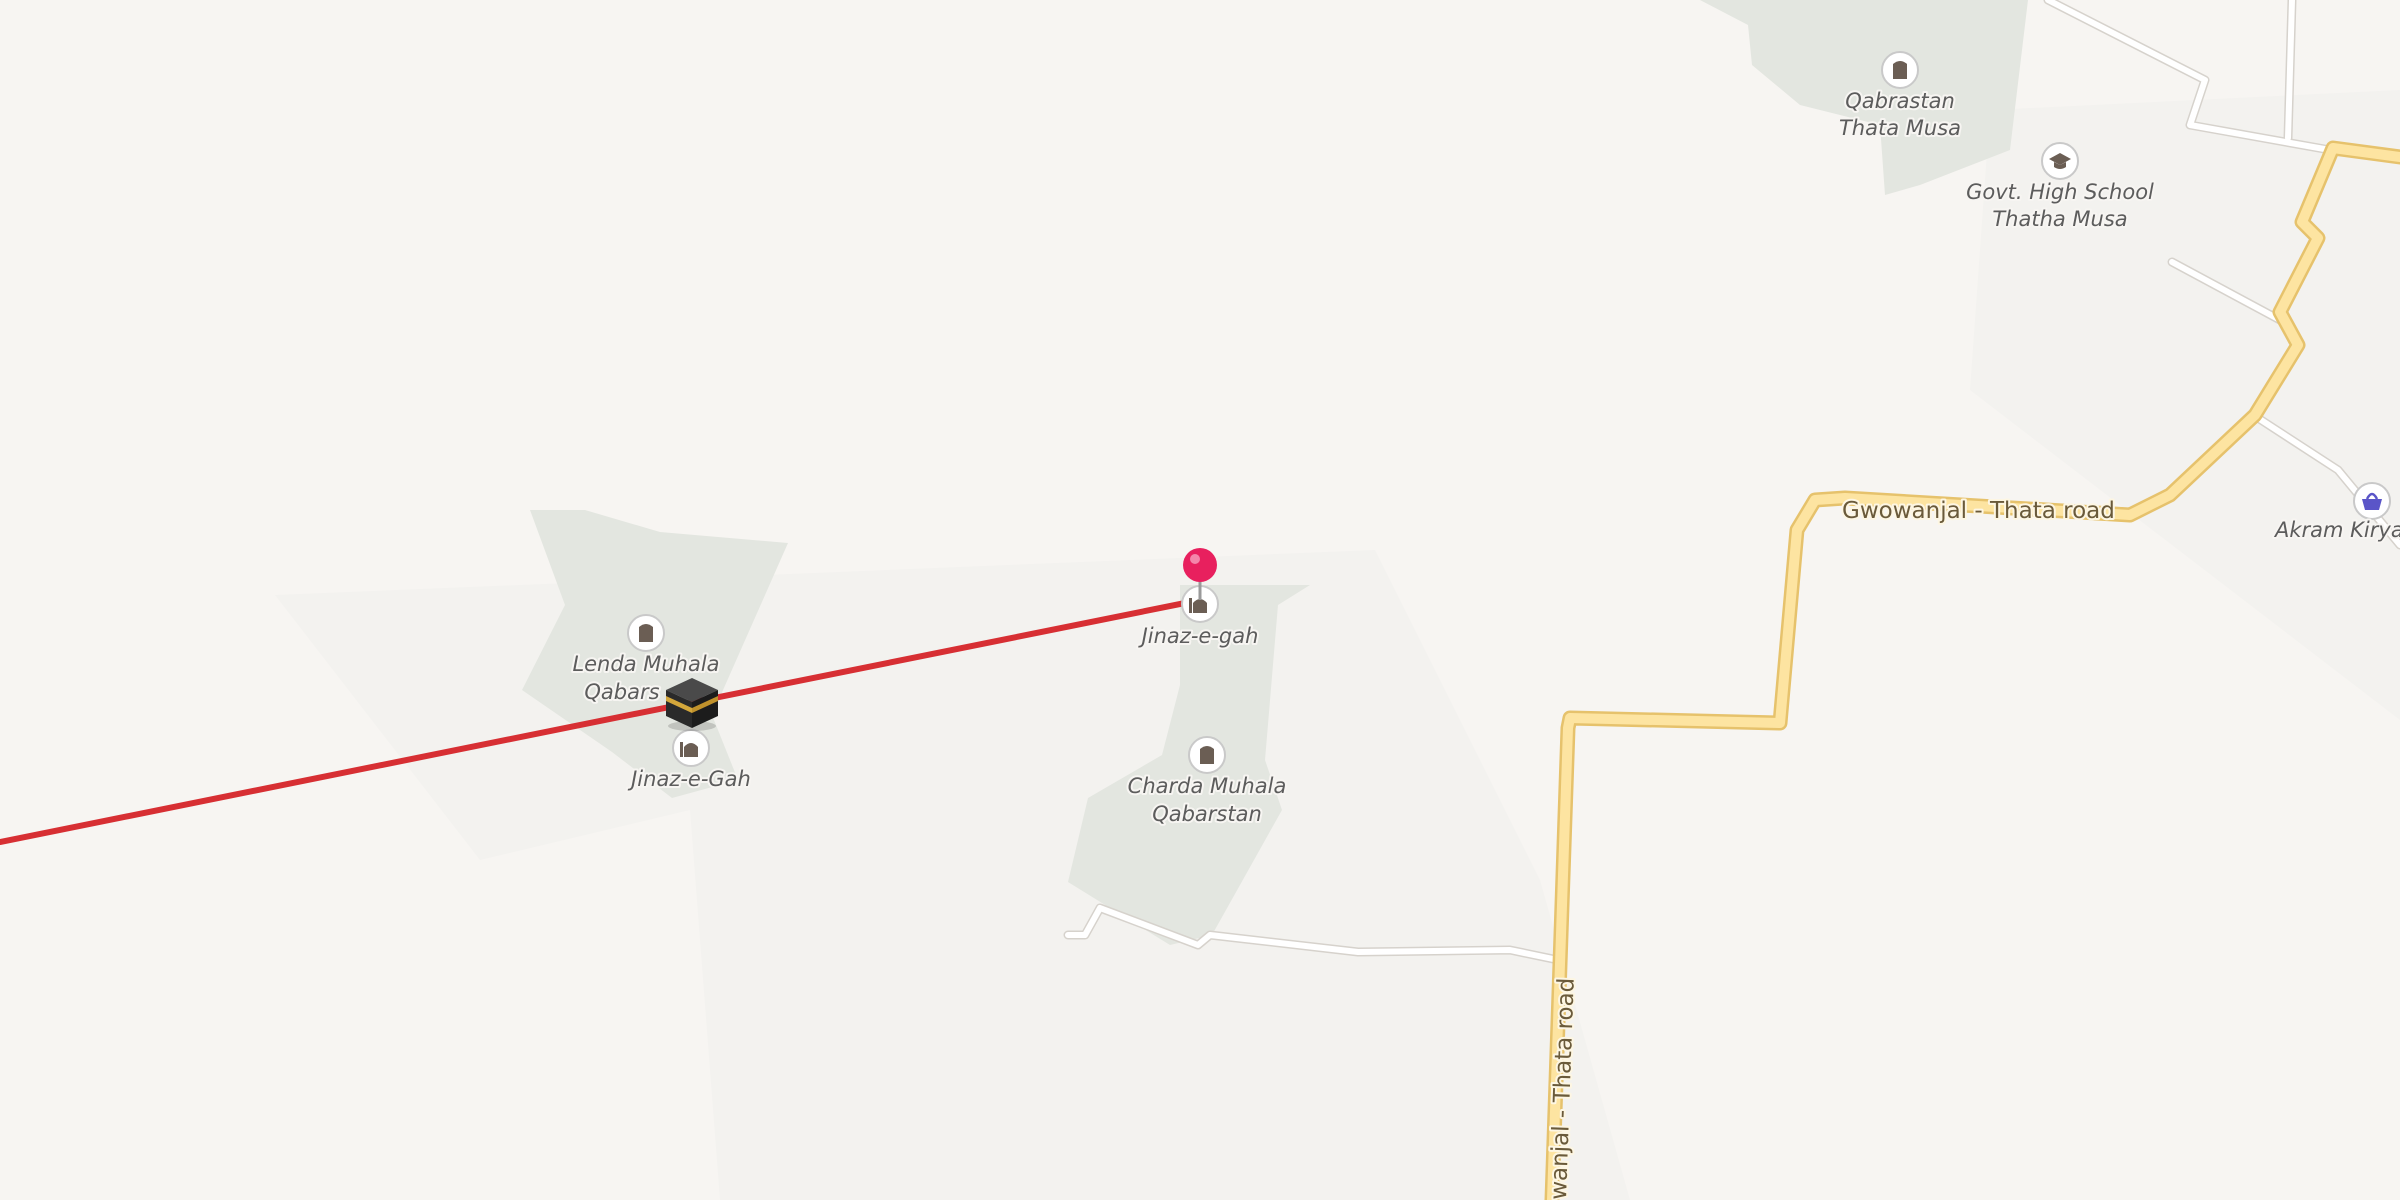 The width and height of the screenshot is (2400, 1200). I want to click on poi-label-line: Qabarstan, so click(1207, 814).